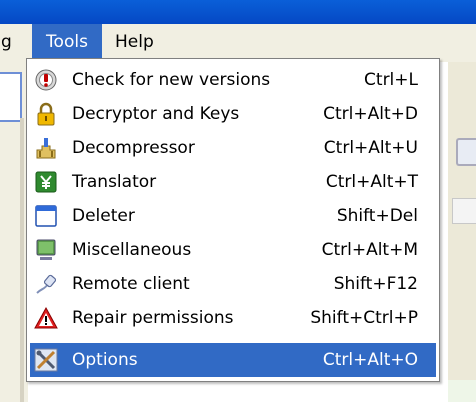 The width and height of the screenshot is (476, 402). What do you see at coordinates (462, 391) in the screenshot?
I see `background-content-area` at bounding box center [462, 391].